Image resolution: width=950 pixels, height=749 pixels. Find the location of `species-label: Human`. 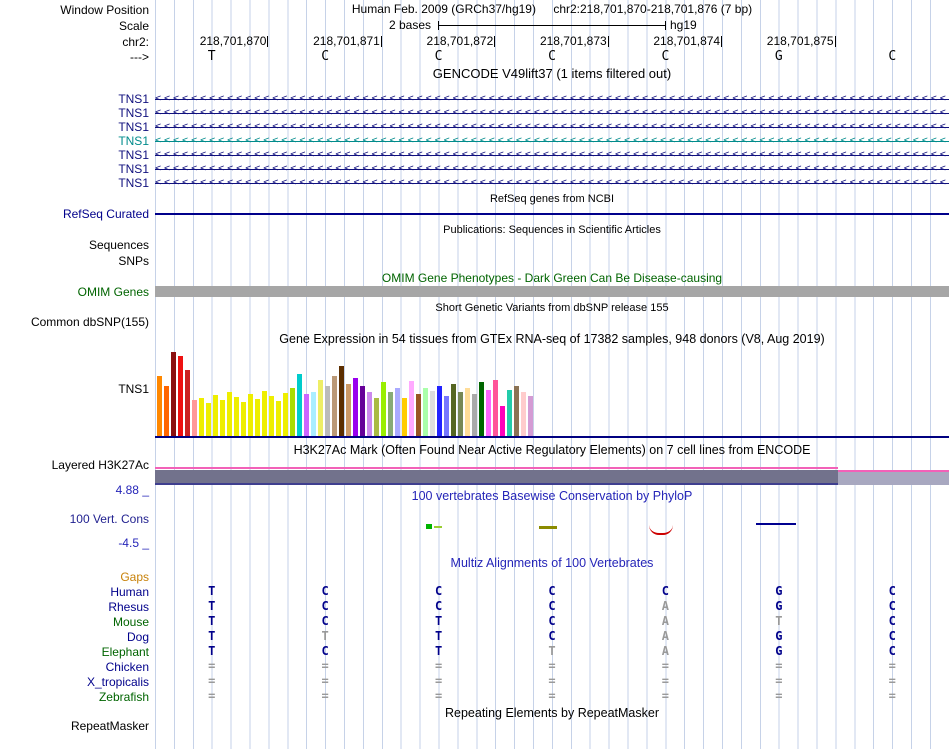

species-label: Human is located at coordinates (77, 592).